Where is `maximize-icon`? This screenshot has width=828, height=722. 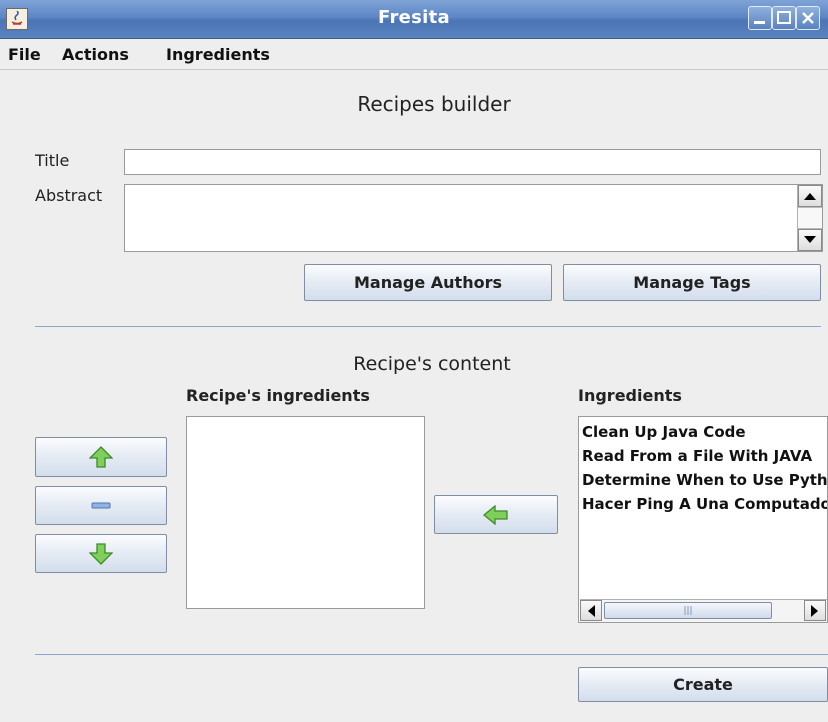 maximize-icon is located at coordinates (784, 17).